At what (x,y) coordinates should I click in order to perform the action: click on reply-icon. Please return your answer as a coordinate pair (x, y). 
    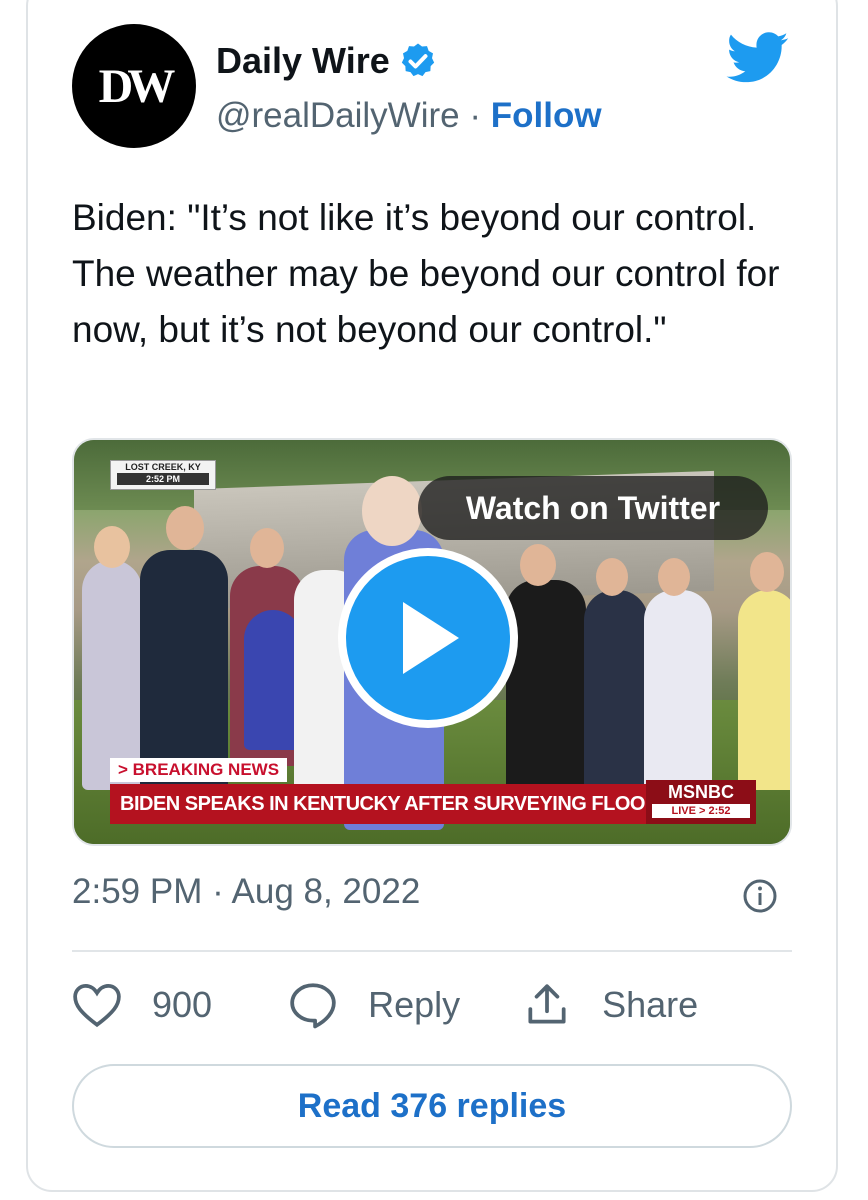
    Looking at the image, I should click on (313, 1006).